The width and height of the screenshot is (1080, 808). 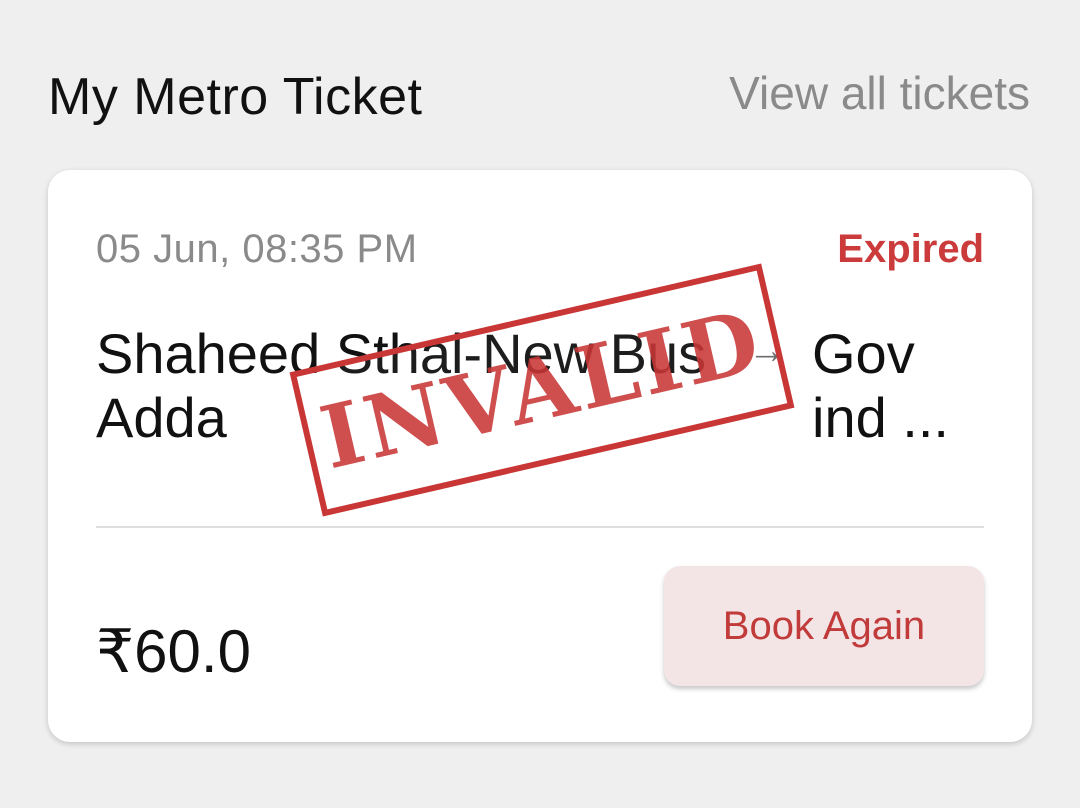 I want to click on view-all-tickets-link: View all tickets, so click(x=879, y=93).